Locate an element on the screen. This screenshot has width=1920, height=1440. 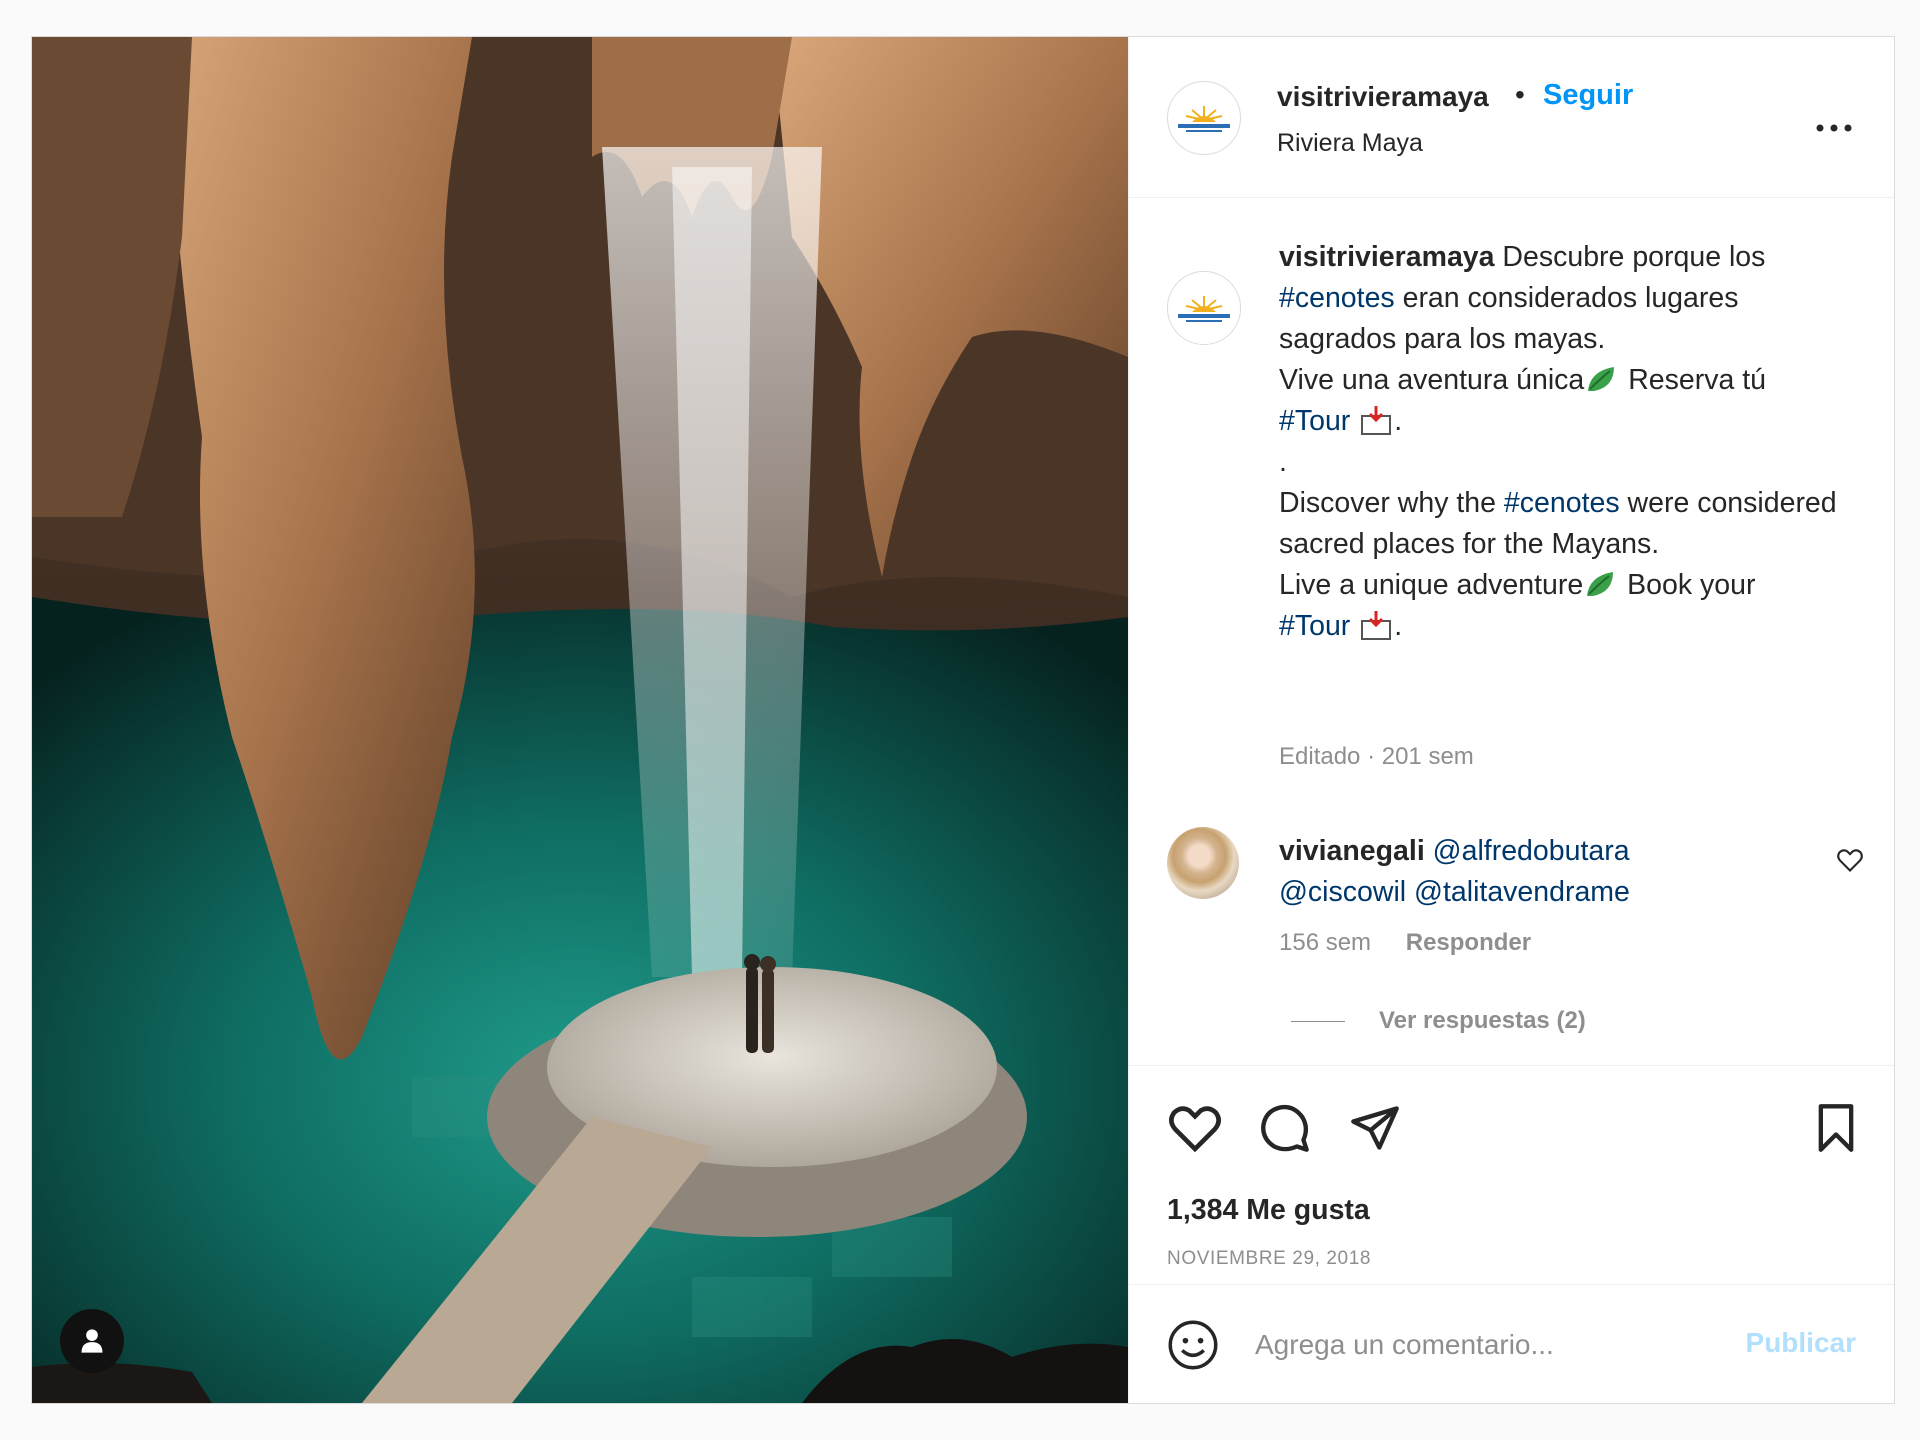
user-icon is located at coordinates (92, 1341).